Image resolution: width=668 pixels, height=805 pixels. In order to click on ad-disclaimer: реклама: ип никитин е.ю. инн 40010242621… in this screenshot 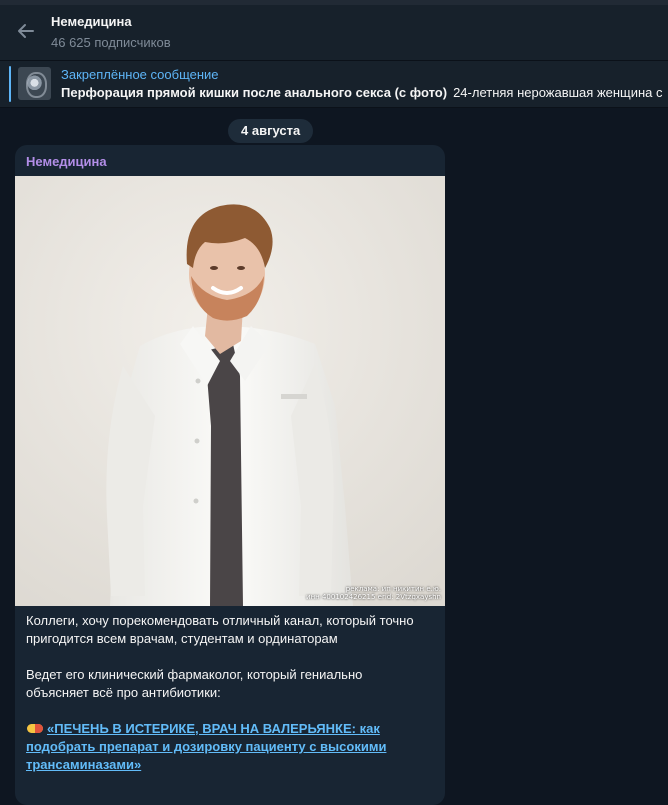, I will do `click(373, 593)`.